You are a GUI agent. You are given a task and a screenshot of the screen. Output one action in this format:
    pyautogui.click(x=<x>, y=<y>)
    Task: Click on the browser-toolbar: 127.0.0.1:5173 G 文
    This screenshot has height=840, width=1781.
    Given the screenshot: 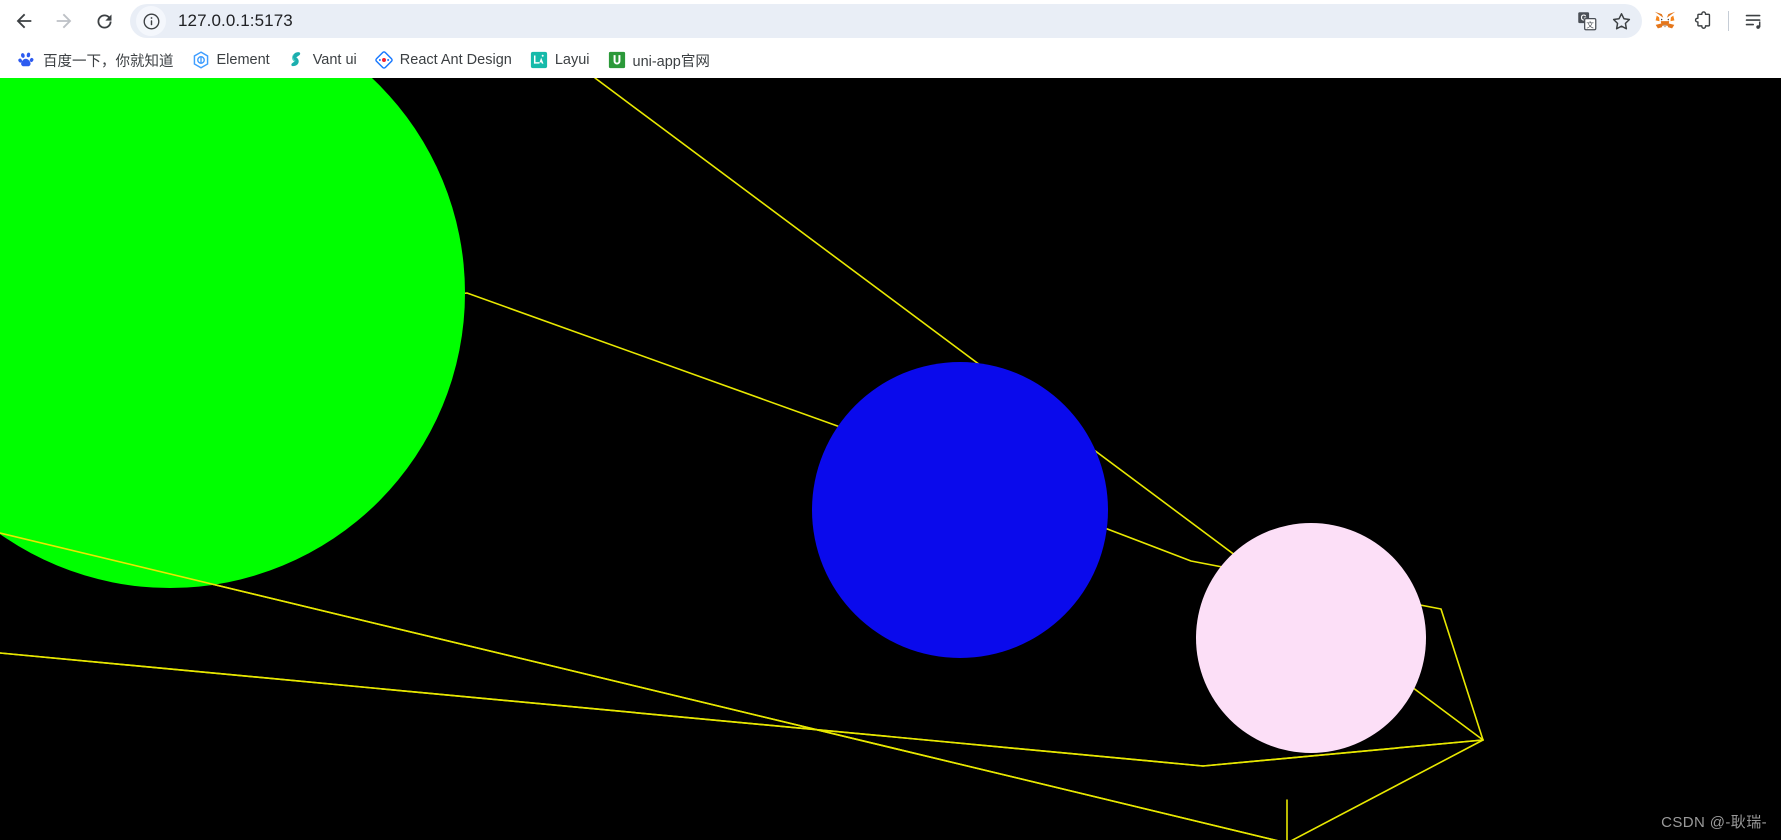 What is the action you would take?
    pyautogui.click(x=890, y=21)
    